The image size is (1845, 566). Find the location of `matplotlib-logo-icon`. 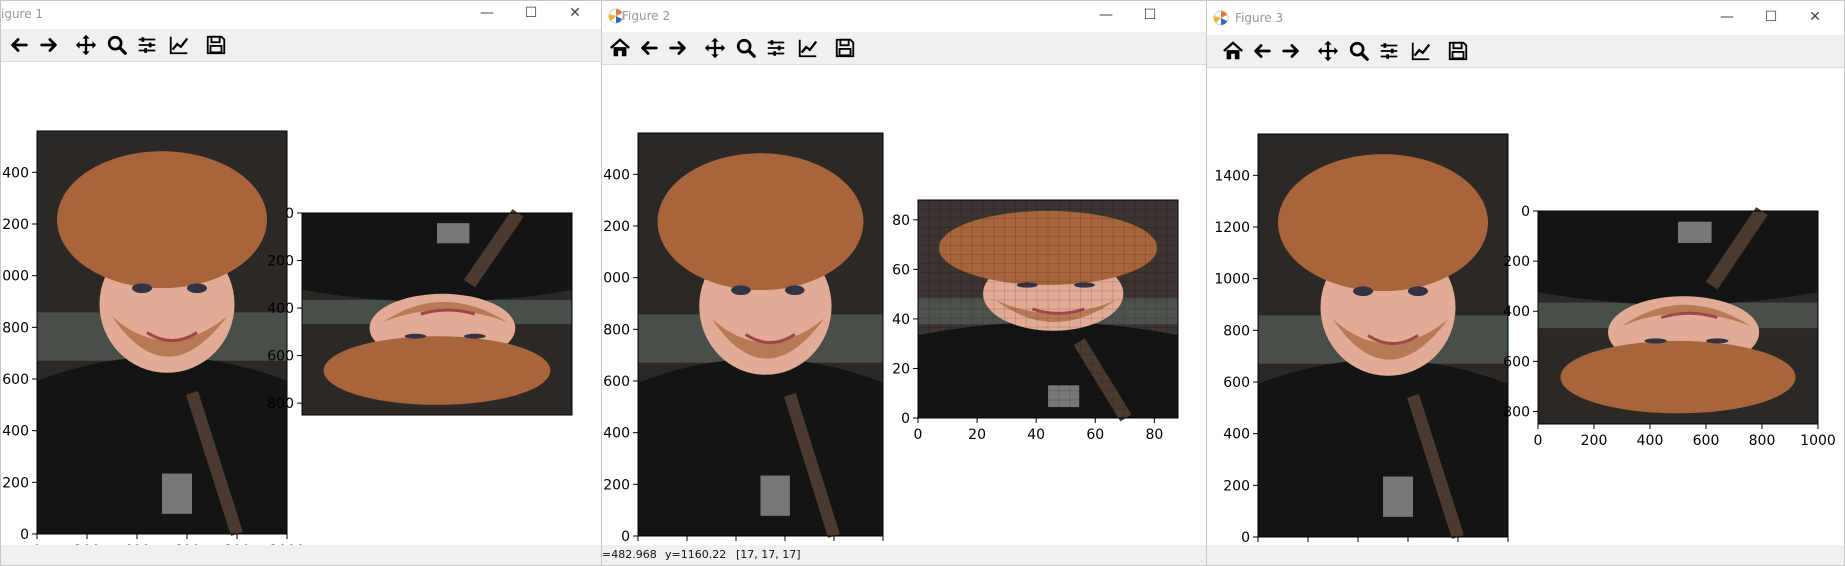

matplotlib-logo-icon is located at coordinates (1221, 18).